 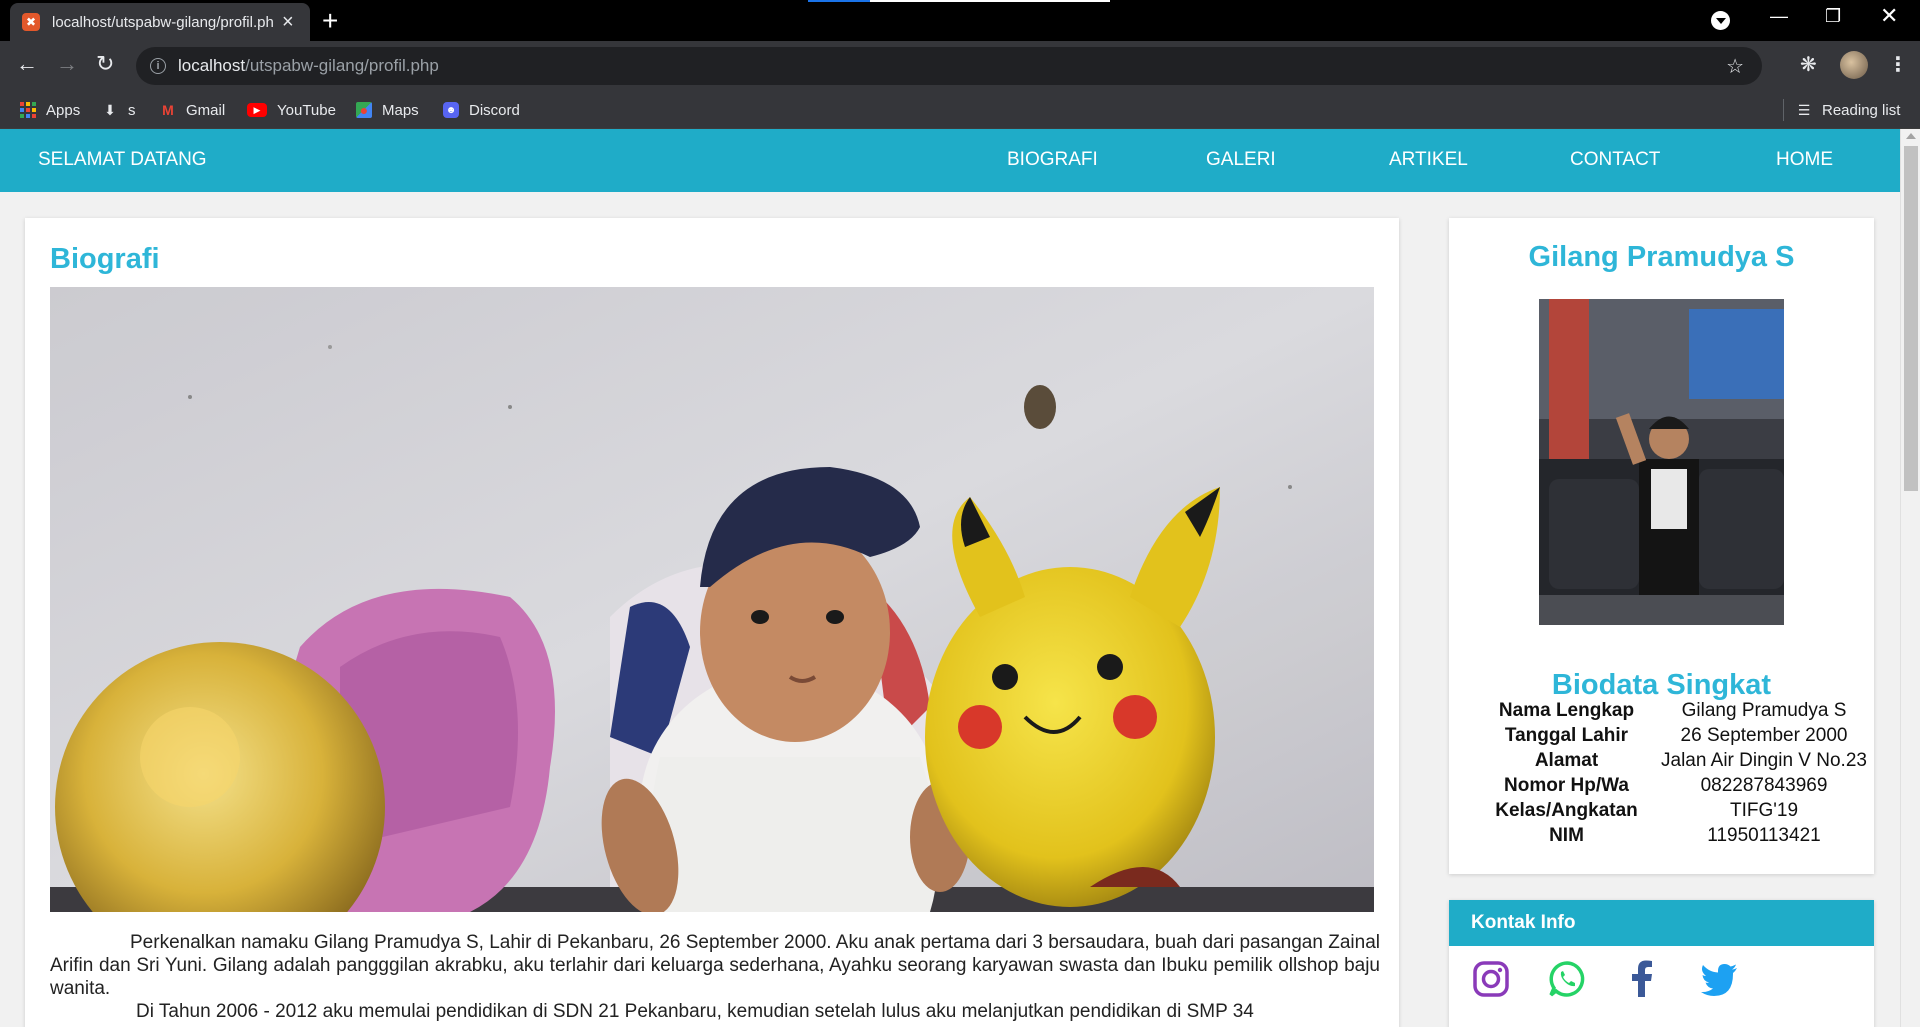 I want to click on close-window-icon: ✕, so click(x=1889, y=16).